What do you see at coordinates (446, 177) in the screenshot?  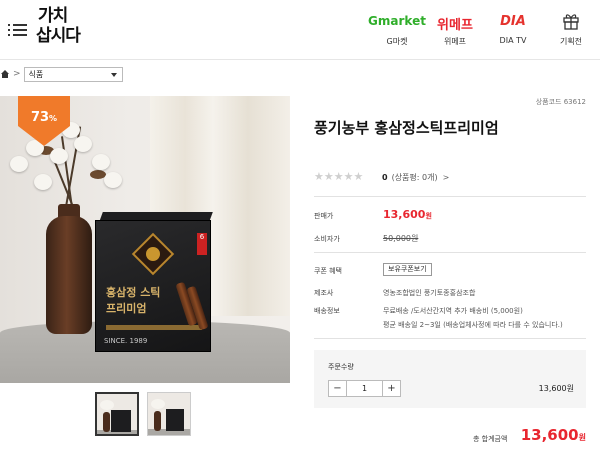 I see `chevron-right-icon: >` at bounding box center [446, 177].